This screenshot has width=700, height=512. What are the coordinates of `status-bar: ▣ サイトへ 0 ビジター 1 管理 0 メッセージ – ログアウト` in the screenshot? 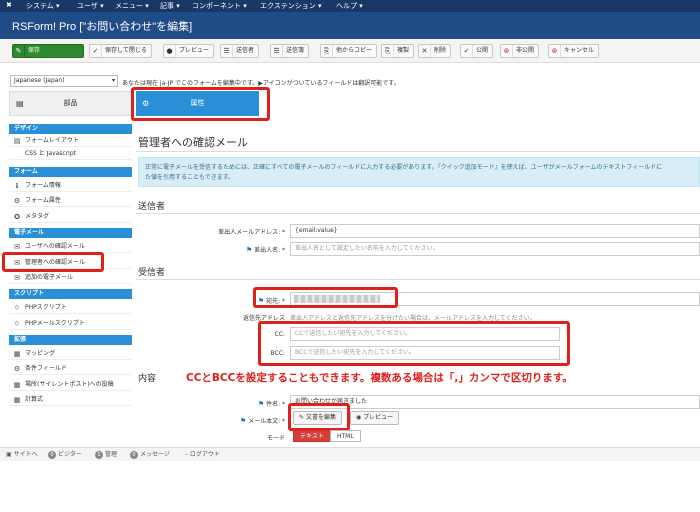 It's located at (350, 454).